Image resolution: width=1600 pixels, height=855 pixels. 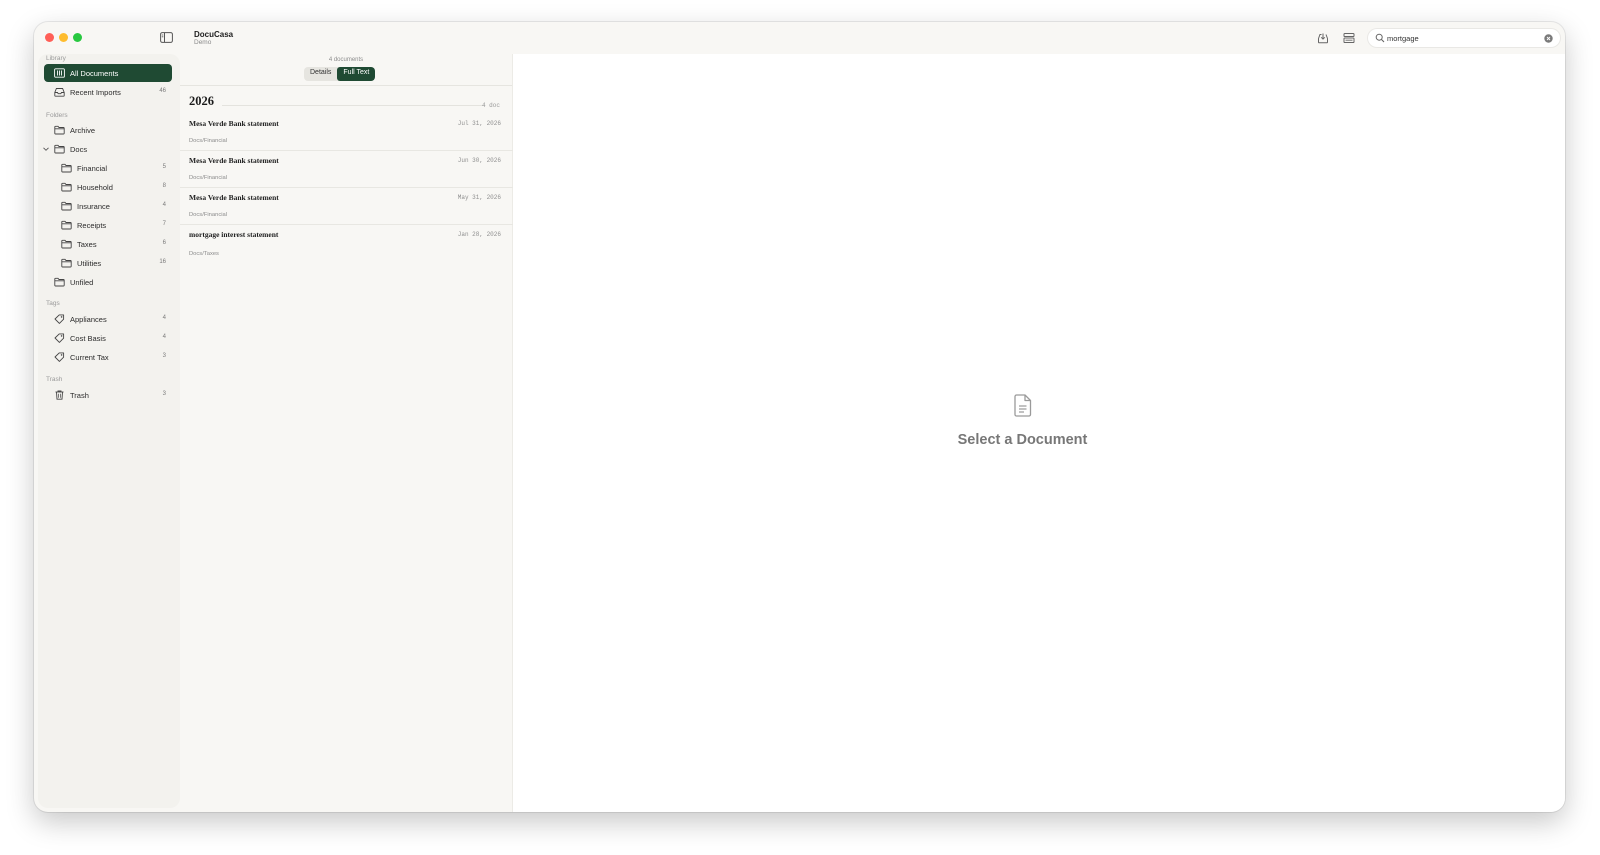 I want to click on sidebar-toggle-icon, so click(x=166, y=37).